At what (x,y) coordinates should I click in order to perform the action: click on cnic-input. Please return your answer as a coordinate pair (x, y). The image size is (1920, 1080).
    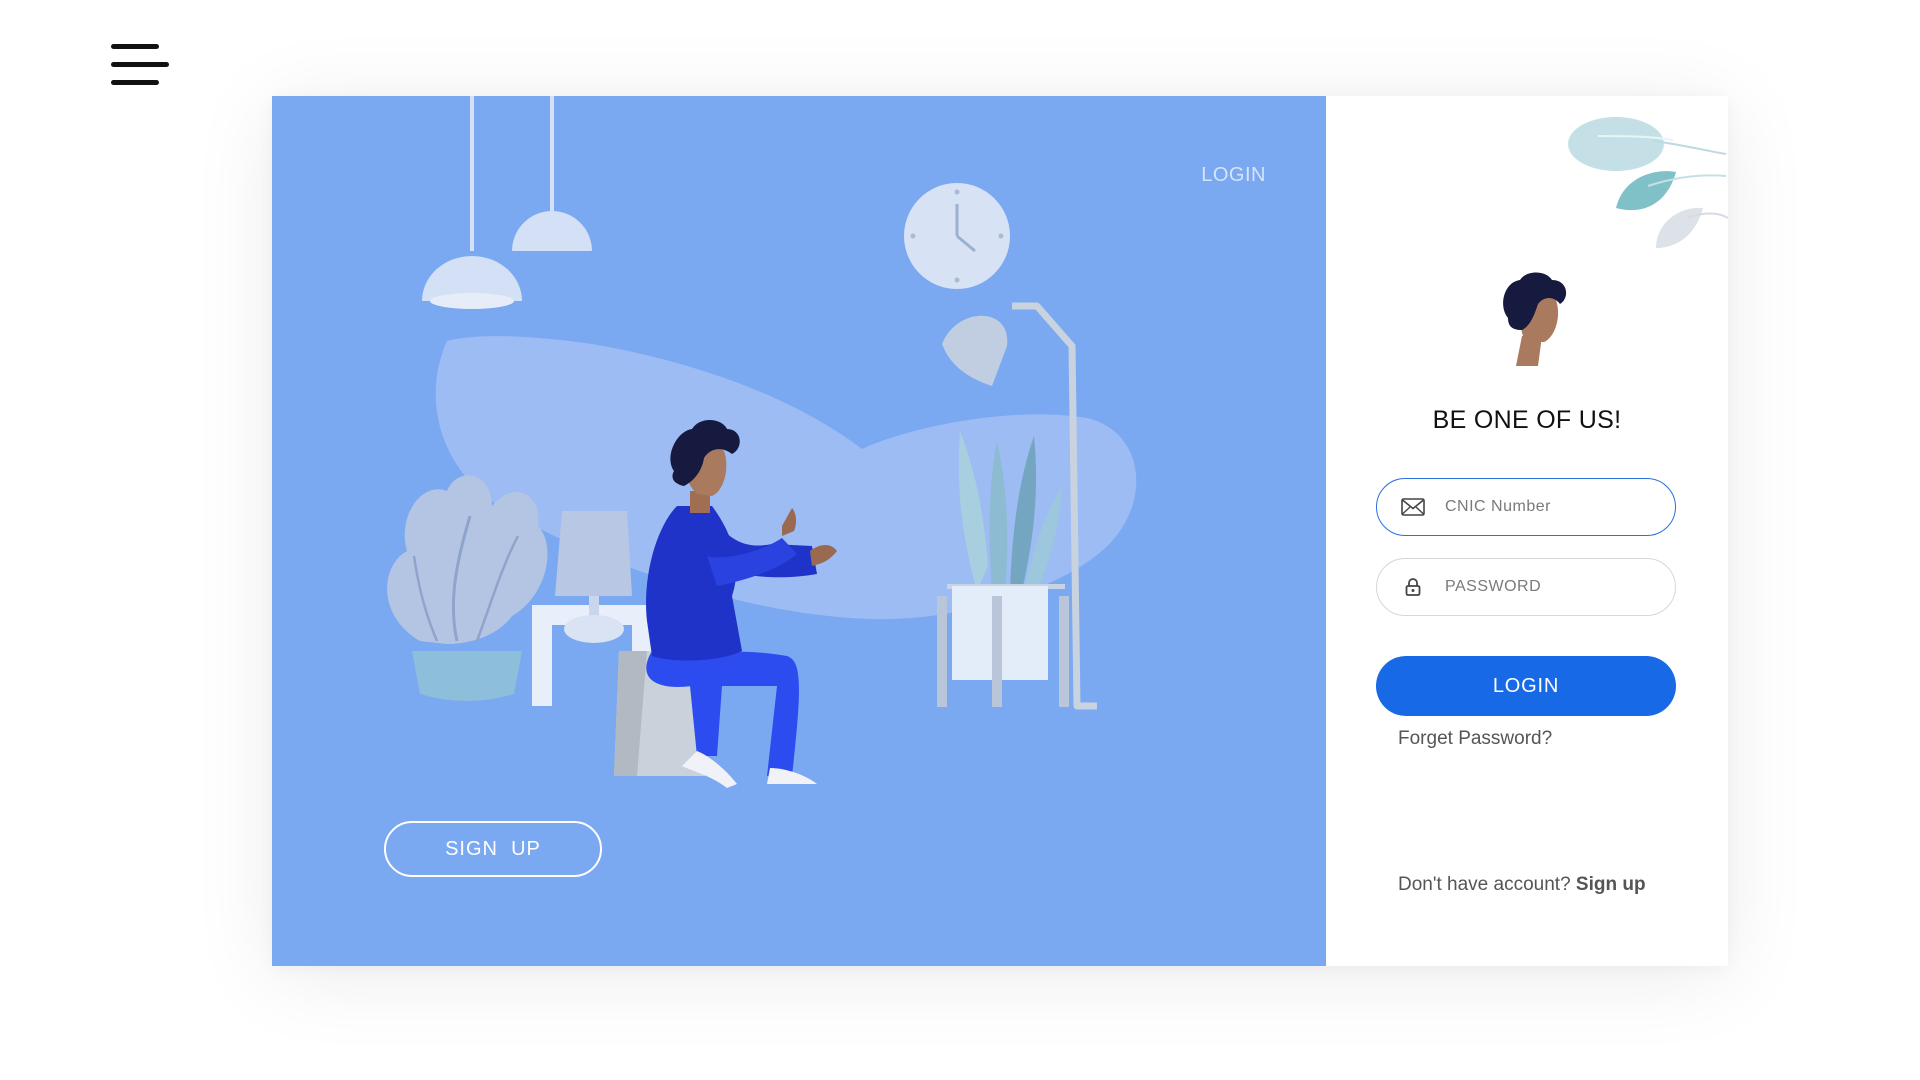
    Looking at the image, I should click on (1545, 507).